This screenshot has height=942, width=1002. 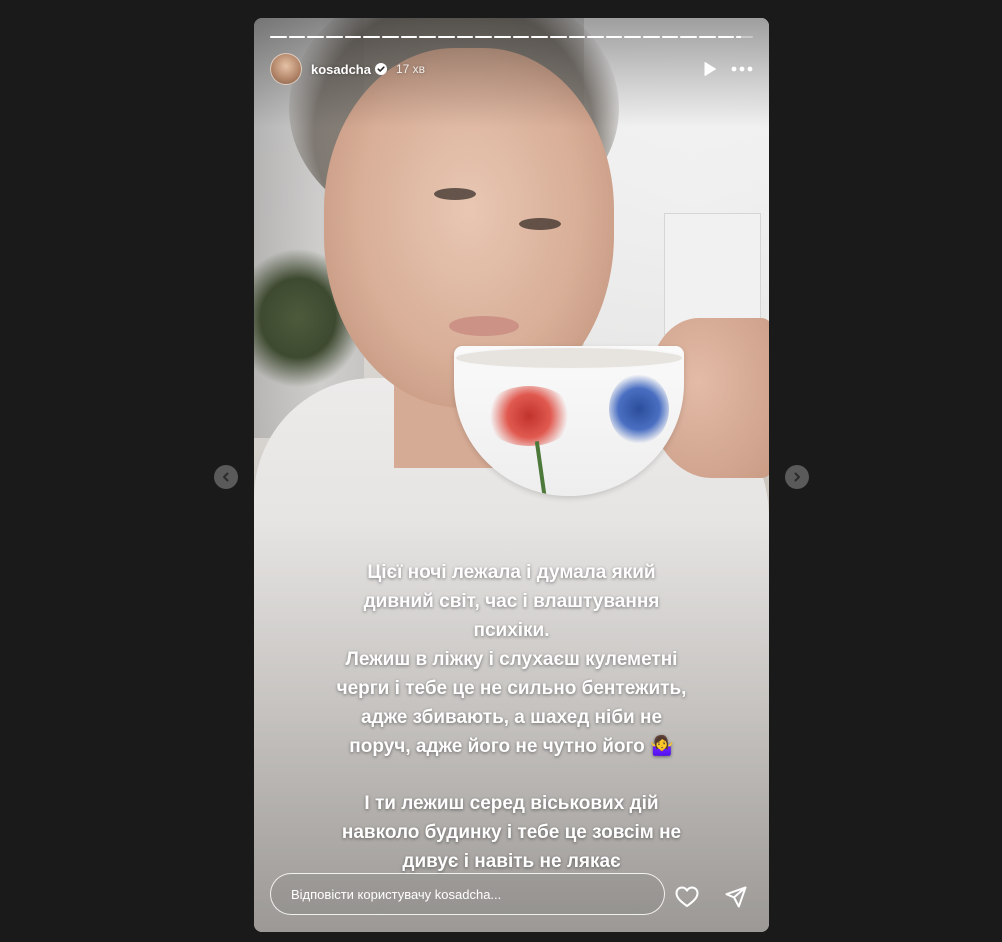 I want to click on caption-line: дивний світ, час і влаштування, so click(x=511, y=601).